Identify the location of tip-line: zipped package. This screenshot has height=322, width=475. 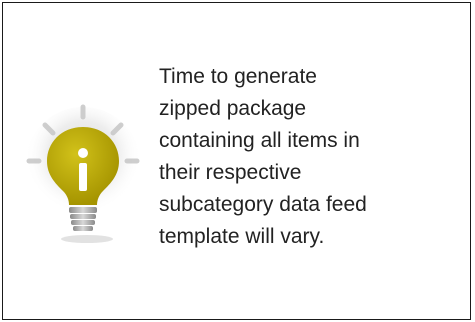
(233, 108).